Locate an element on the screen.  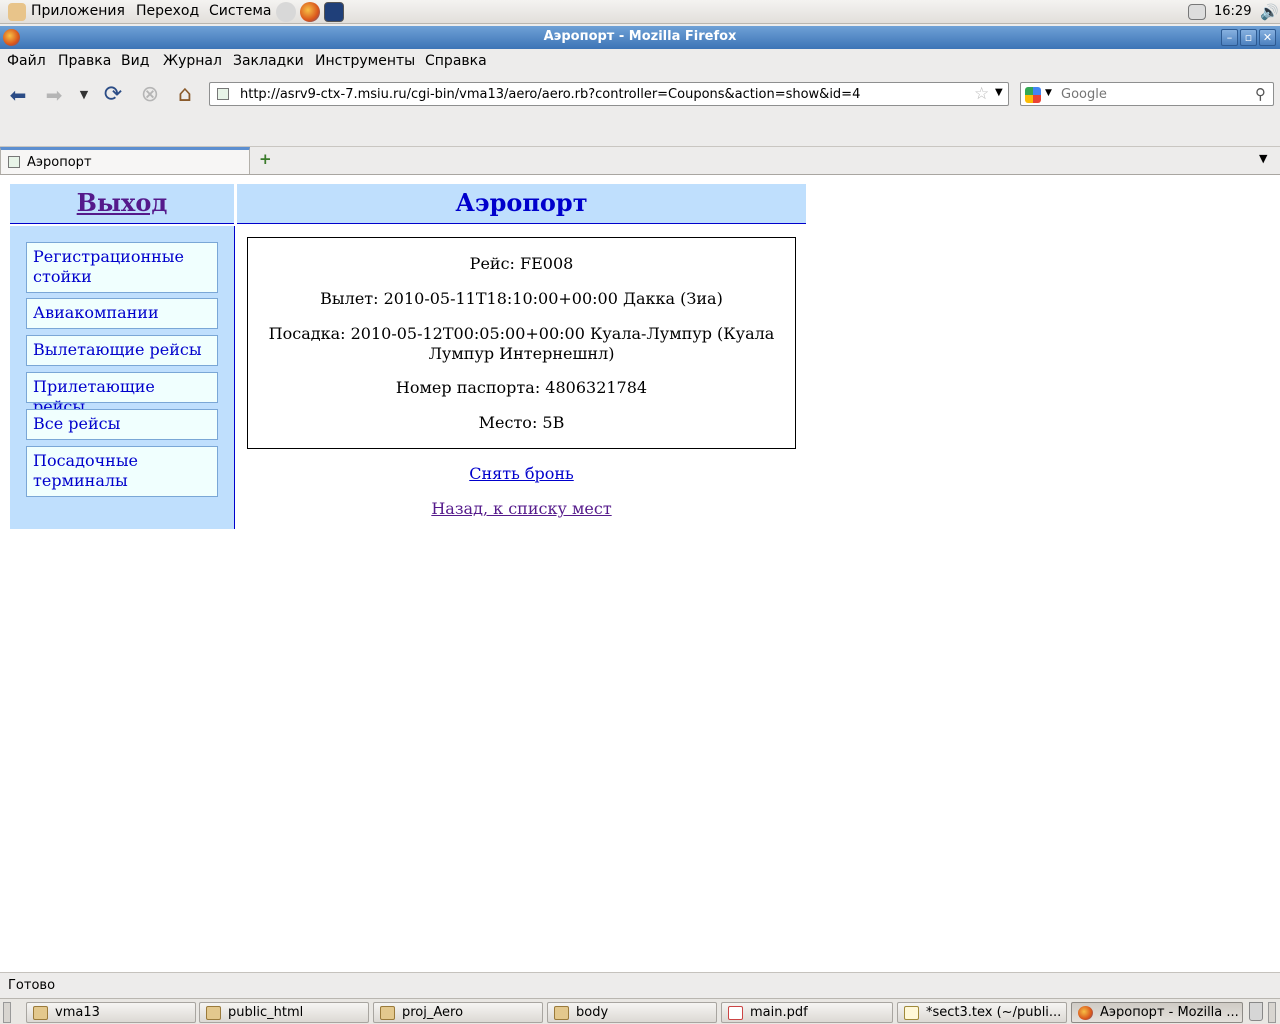
search-box: ▼ ⚲ is located at coordinates (1147, 94).